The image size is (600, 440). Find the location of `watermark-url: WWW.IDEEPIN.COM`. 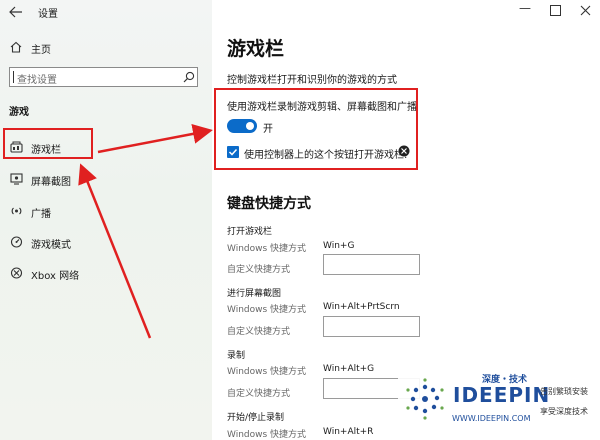

watermark-url: WWW.IDEEPIN.COM is located at coordinates (491, 418).